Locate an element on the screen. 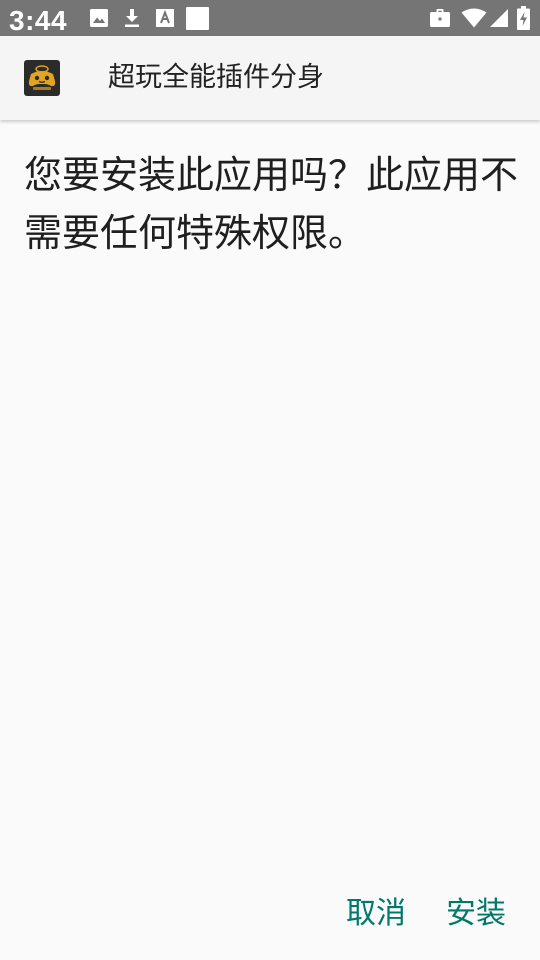 The width and height of the screenshot is (540, 960). cell-signal-icon is located at coordinates (499, 18).